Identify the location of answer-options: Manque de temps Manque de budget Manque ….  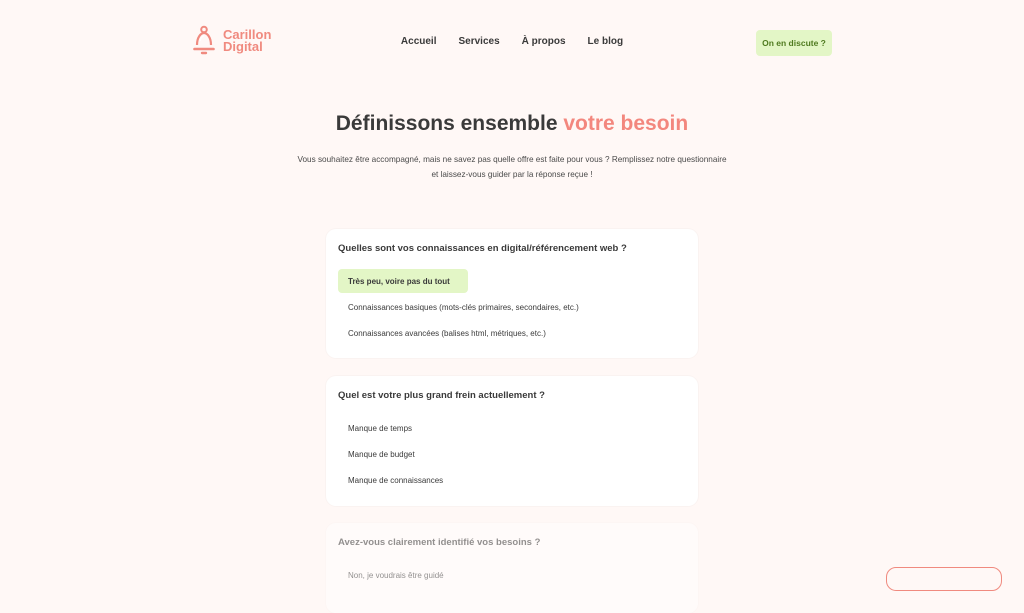
(512, 455).